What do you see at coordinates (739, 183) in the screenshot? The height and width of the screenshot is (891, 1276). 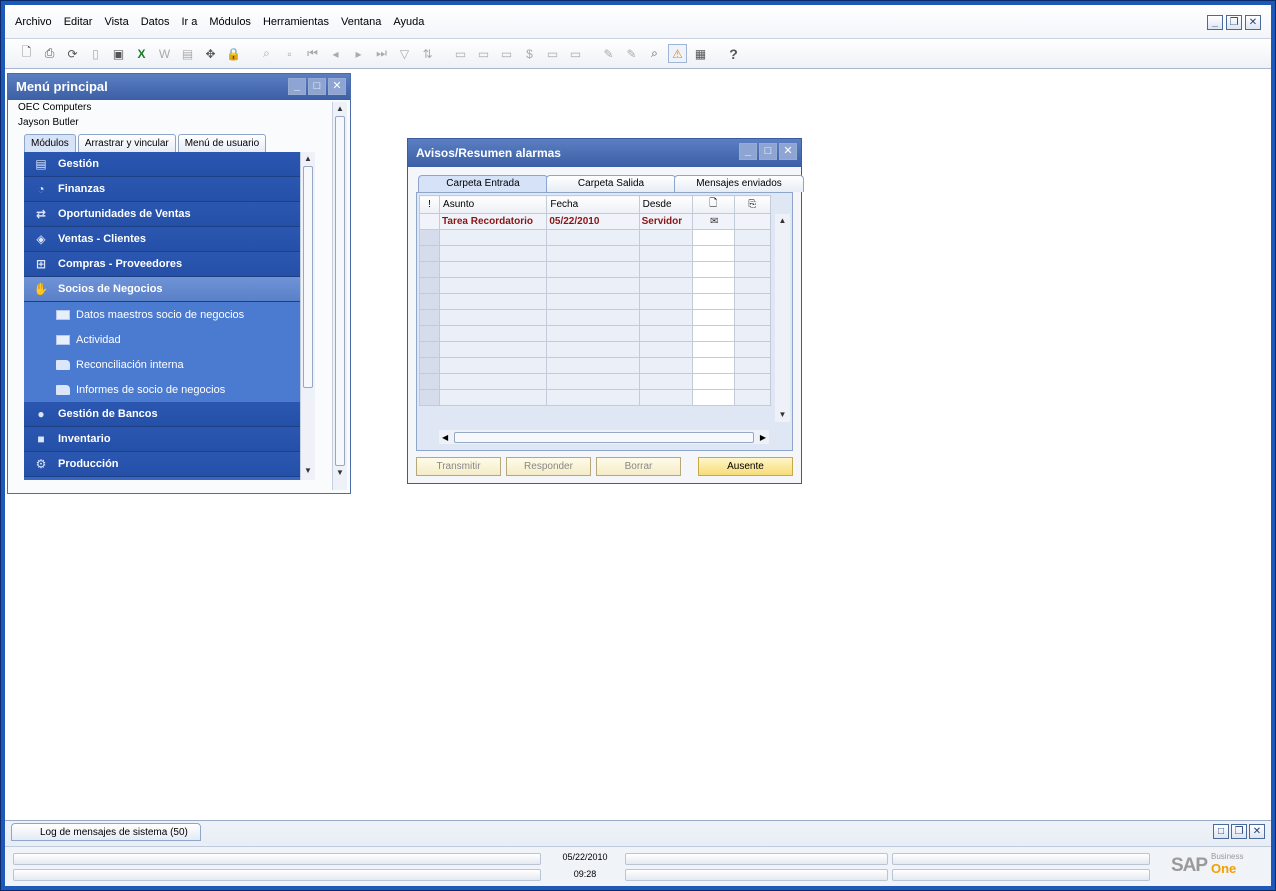 I see `tab-mensajes-enviados: Mensajes enviados` at bounding box center [739, 183].